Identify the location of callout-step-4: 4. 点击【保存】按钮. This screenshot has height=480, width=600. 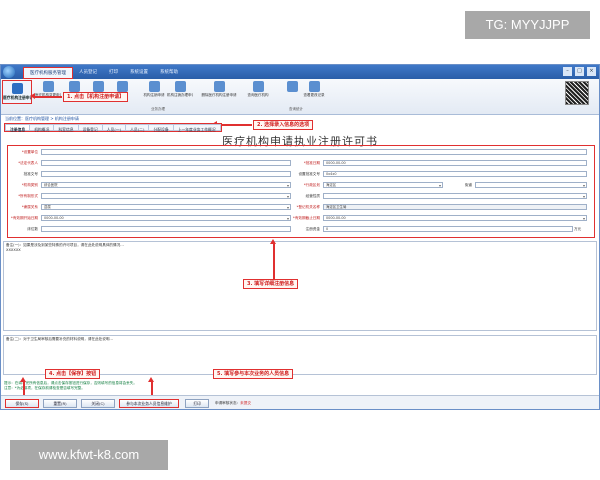
(73, 374).